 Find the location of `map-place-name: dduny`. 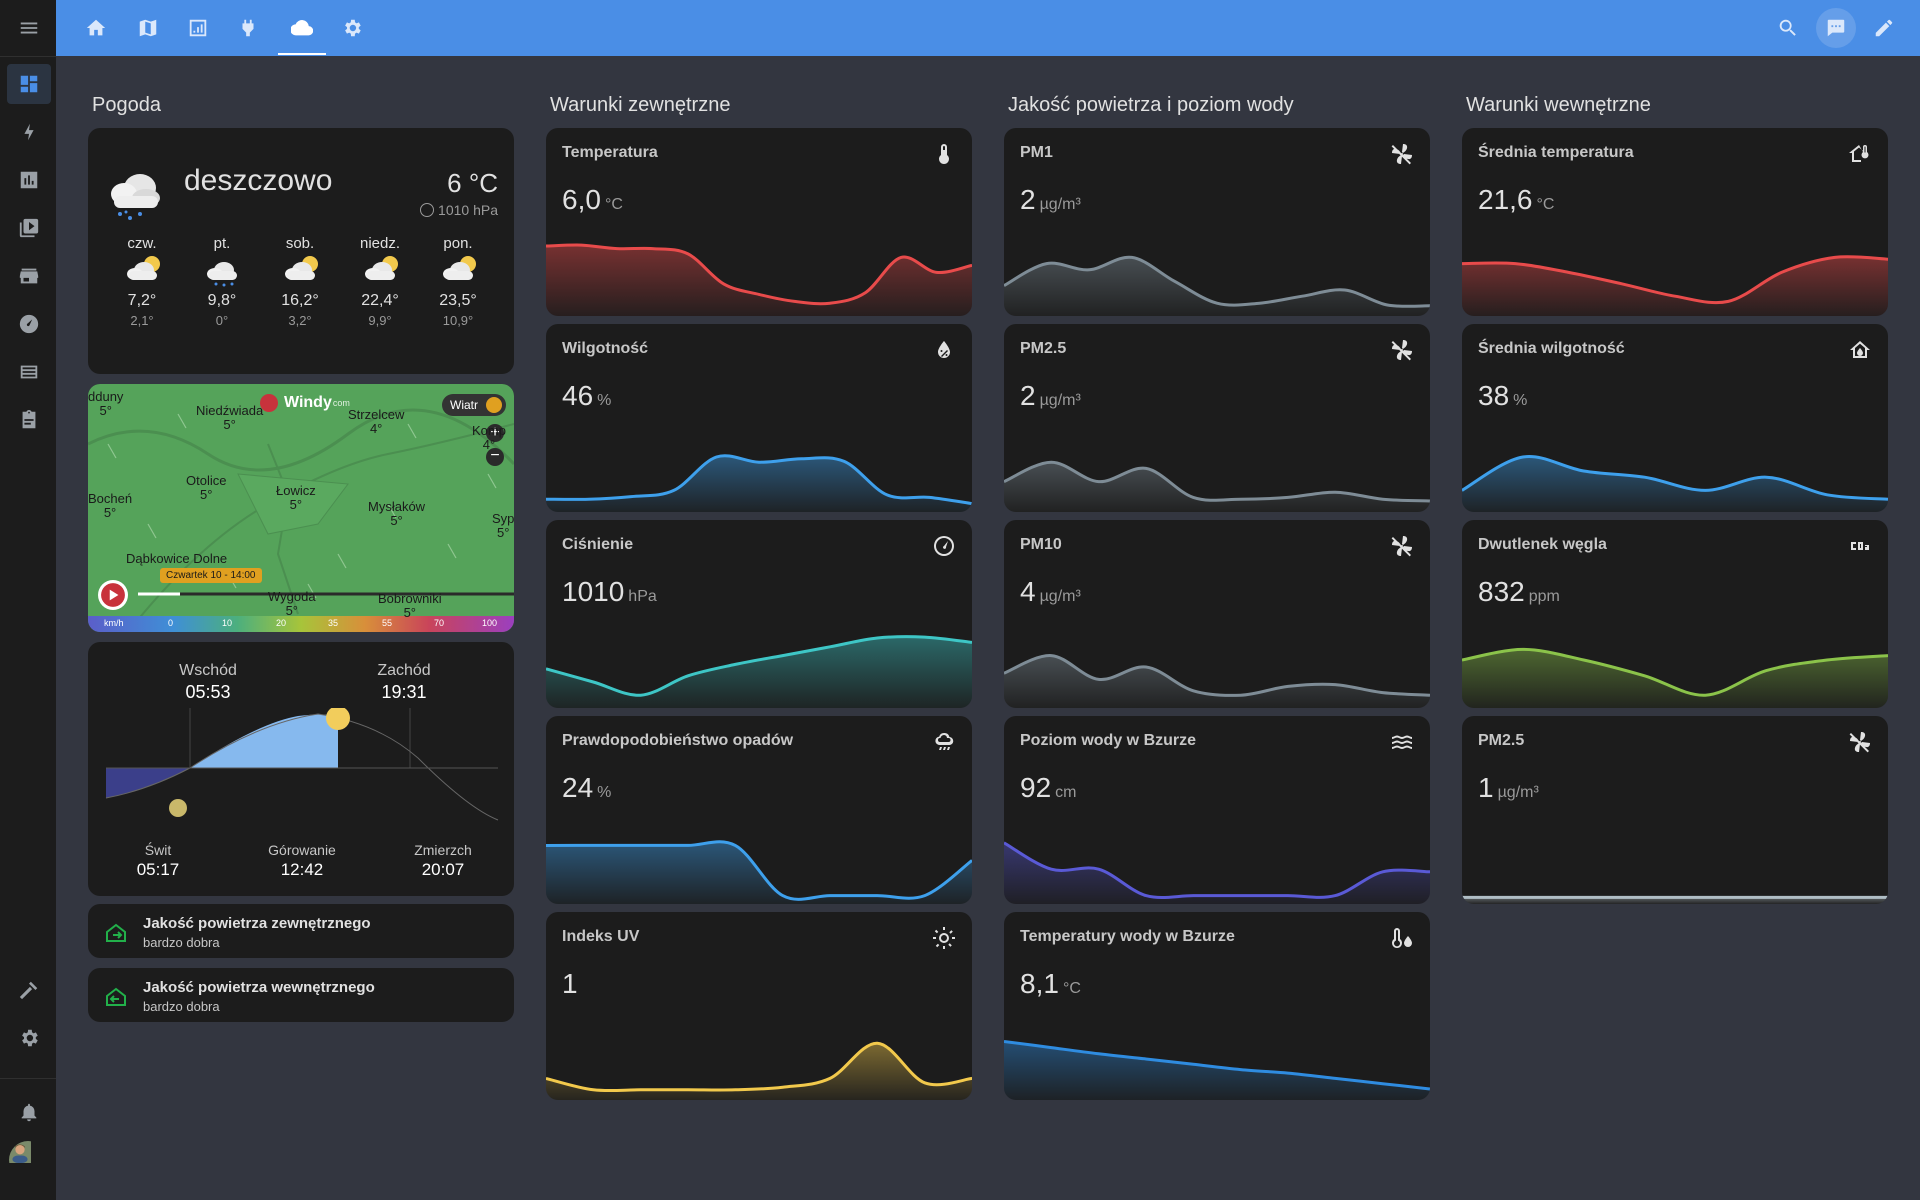

map-place-name: dduny is located at coordinates (106, 396).